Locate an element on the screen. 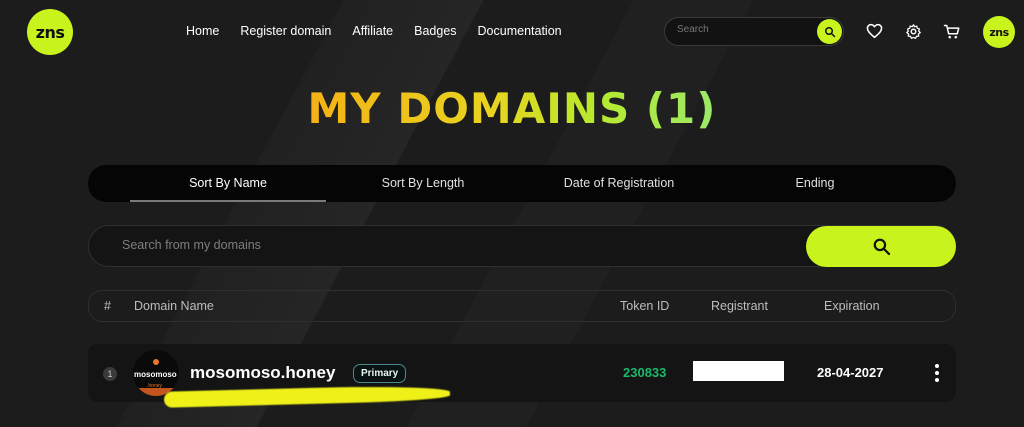 The image size is (1024, 427). redaction-scribble is located at coordinates (307, 396).